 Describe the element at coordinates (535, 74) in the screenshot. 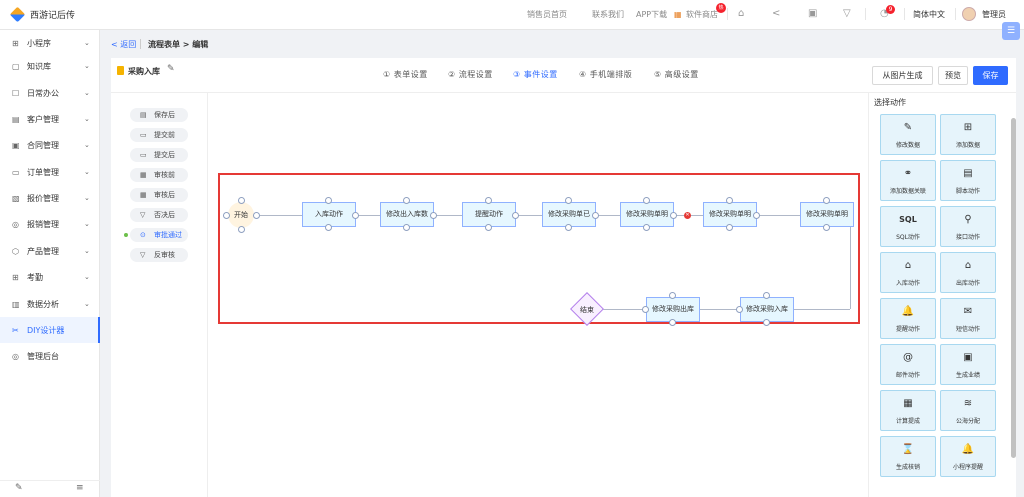

I see `tab-event-settings: ③ 事件设置` at that location.